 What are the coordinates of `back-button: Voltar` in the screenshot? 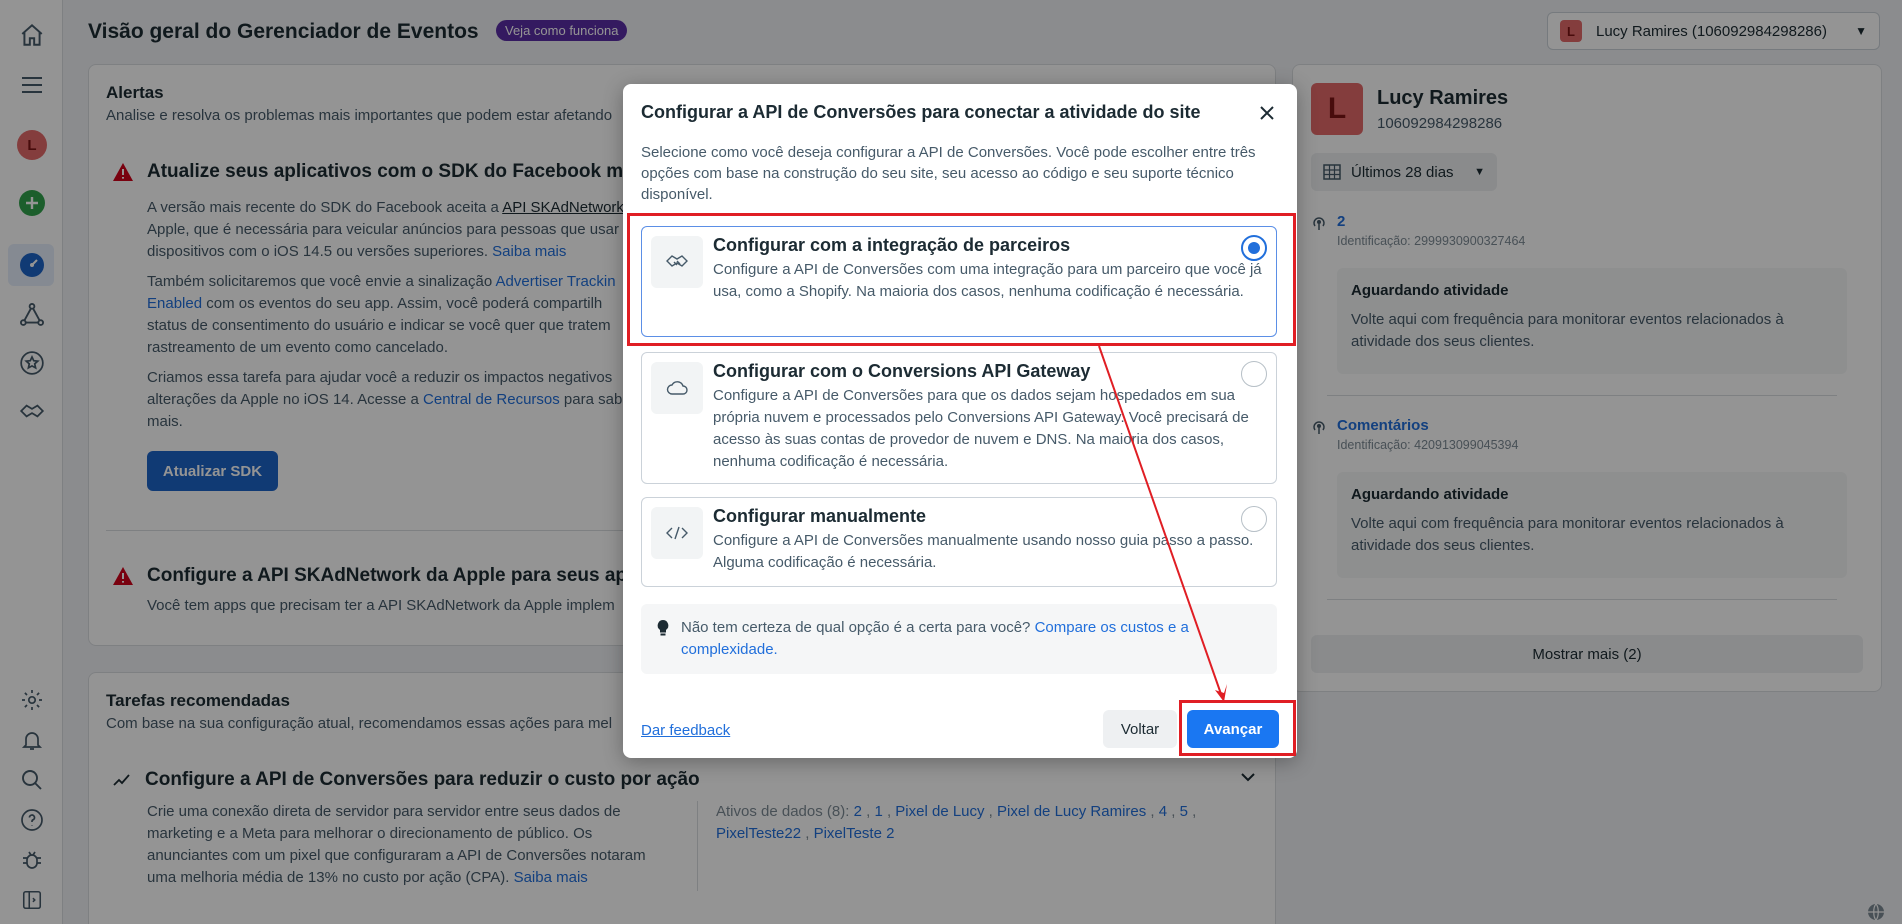 It's located at (1140, 729).